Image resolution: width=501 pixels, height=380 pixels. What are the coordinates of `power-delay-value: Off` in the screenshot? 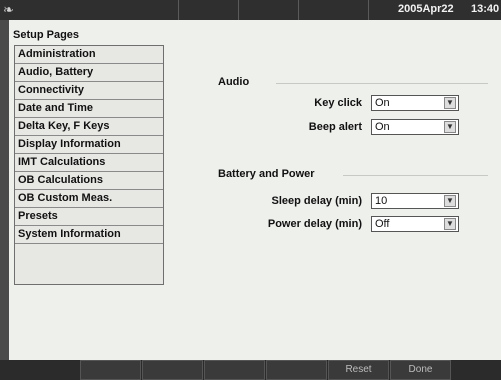 It's located at (382, 224).